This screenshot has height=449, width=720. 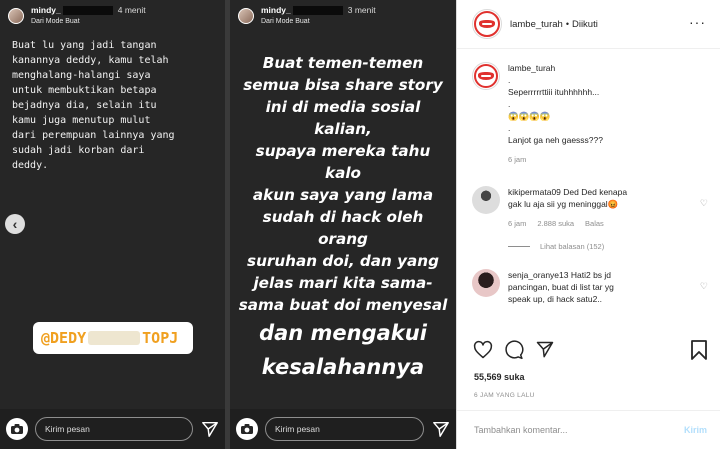 I want to click on story-line: ini di media sosial kalian,, so click(x=343, y=118).